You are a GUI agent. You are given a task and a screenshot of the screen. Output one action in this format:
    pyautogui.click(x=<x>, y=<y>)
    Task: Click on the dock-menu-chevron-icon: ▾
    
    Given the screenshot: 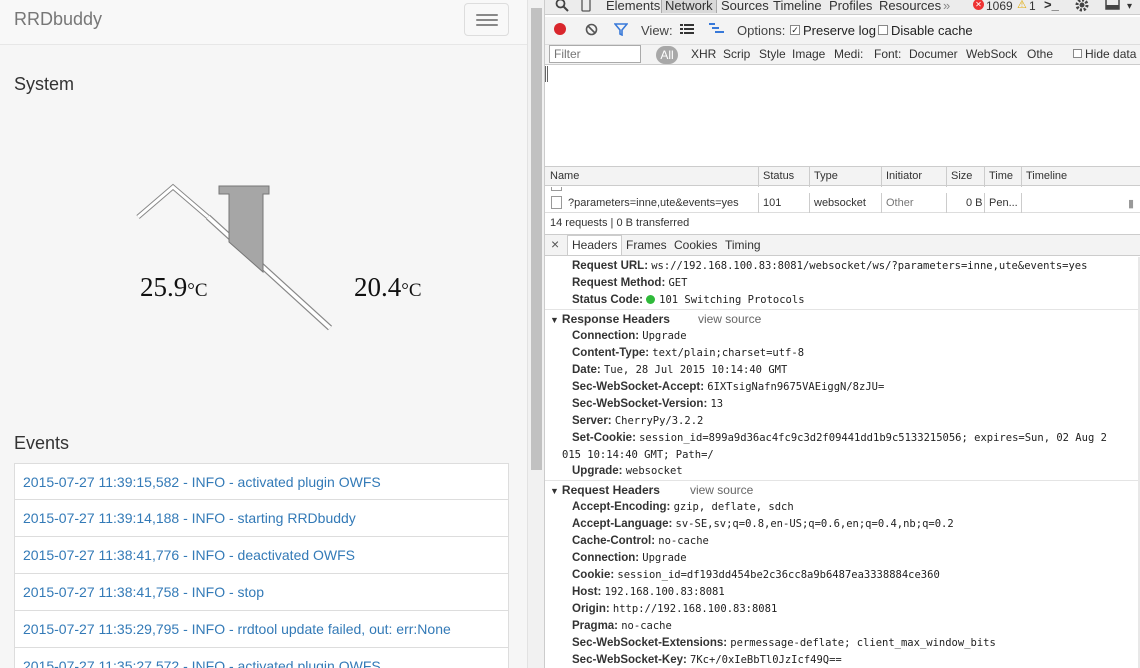 What is the action you would take?
    pyautogui.click(x=1129, y=6)
    